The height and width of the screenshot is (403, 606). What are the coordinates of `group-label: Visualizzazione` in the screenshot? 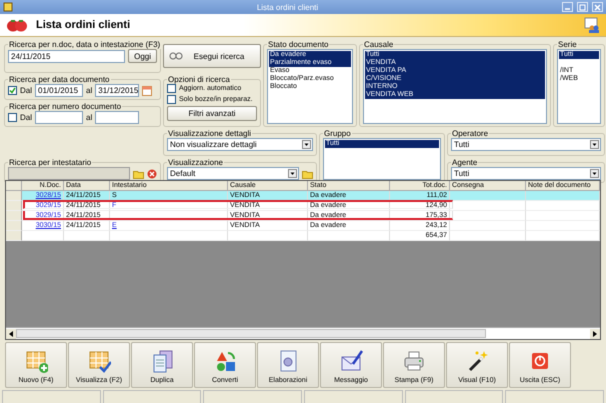 It's located at (195, 162).